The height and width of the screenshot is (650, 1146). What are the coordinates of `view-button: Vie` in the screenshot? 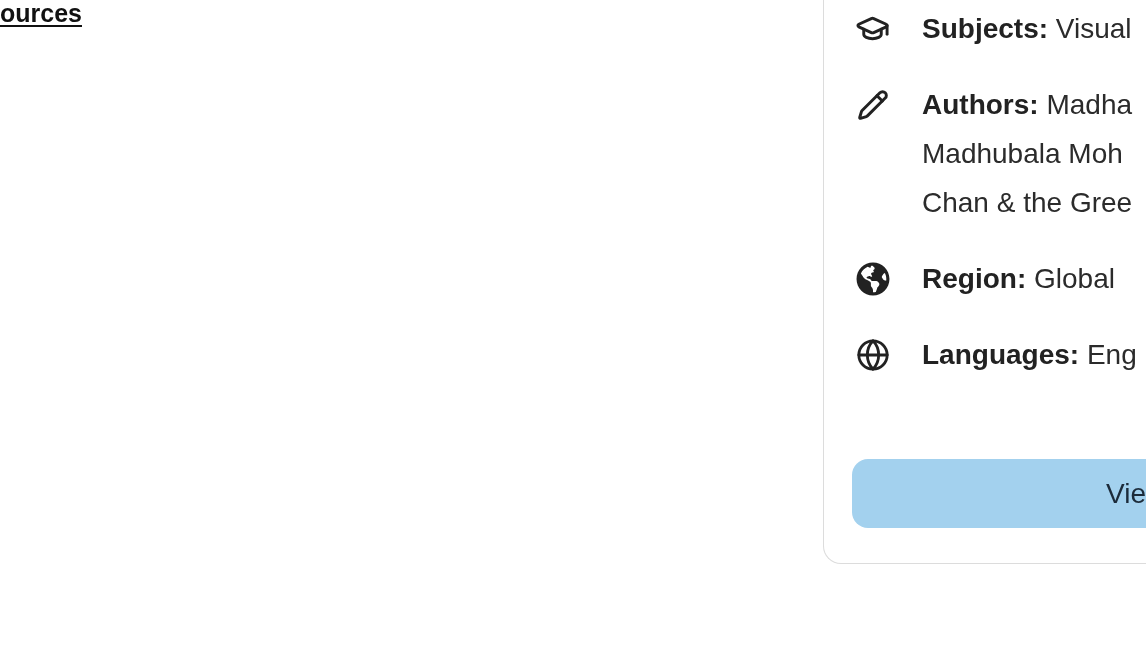 It's located at (999, 493).